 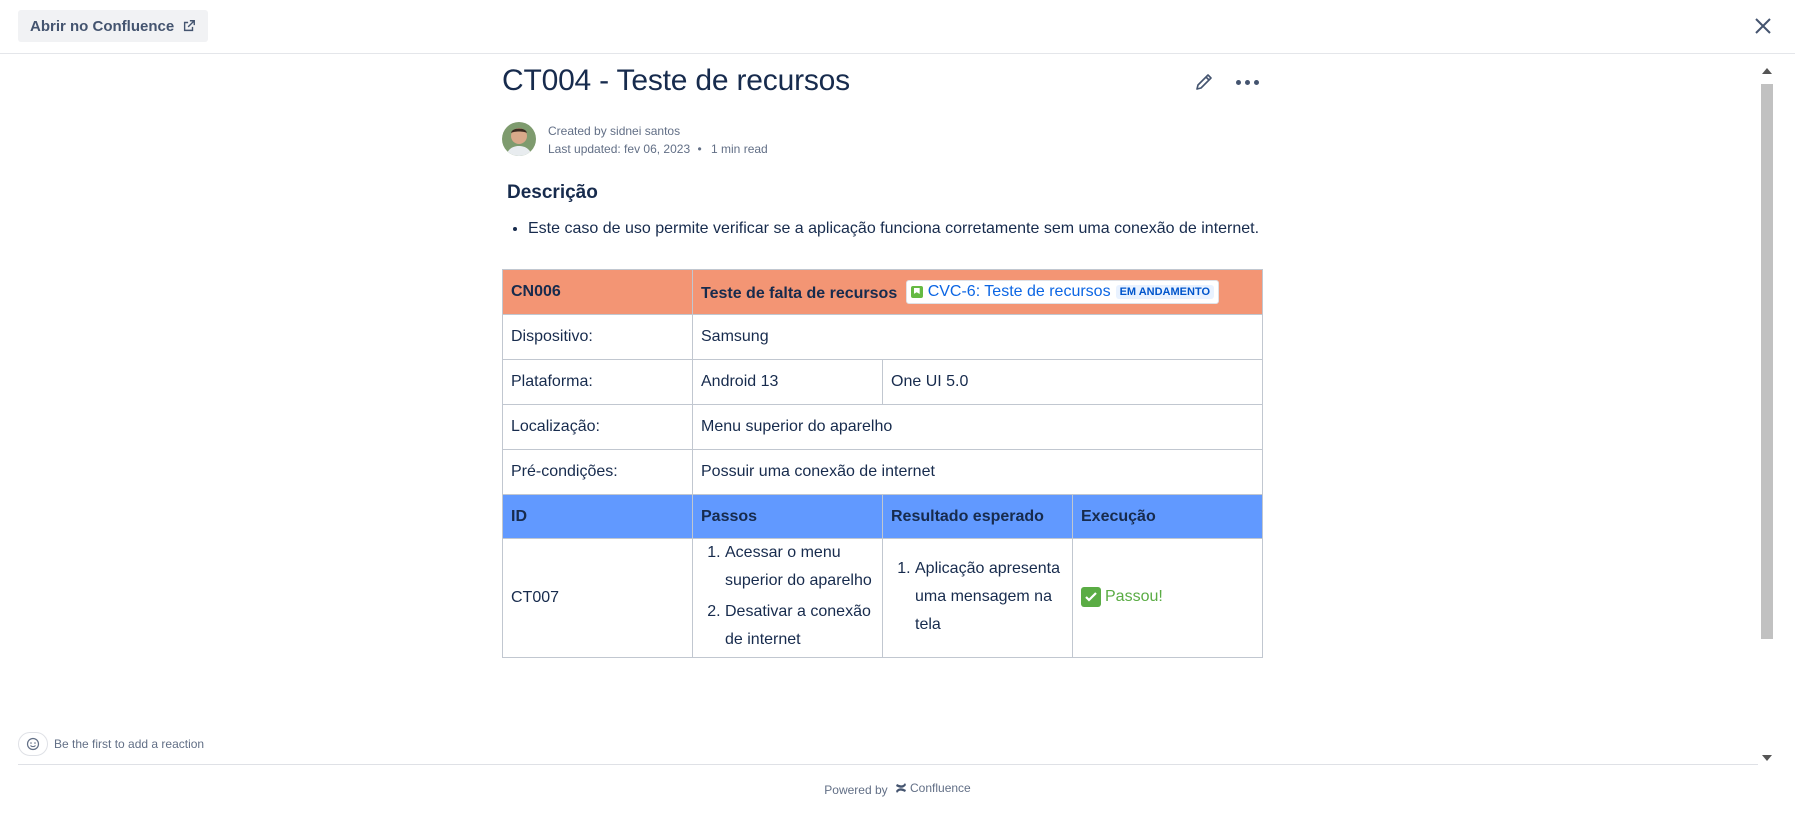 I want to click on description-heading: Descrição, so click(x=552, y=192).